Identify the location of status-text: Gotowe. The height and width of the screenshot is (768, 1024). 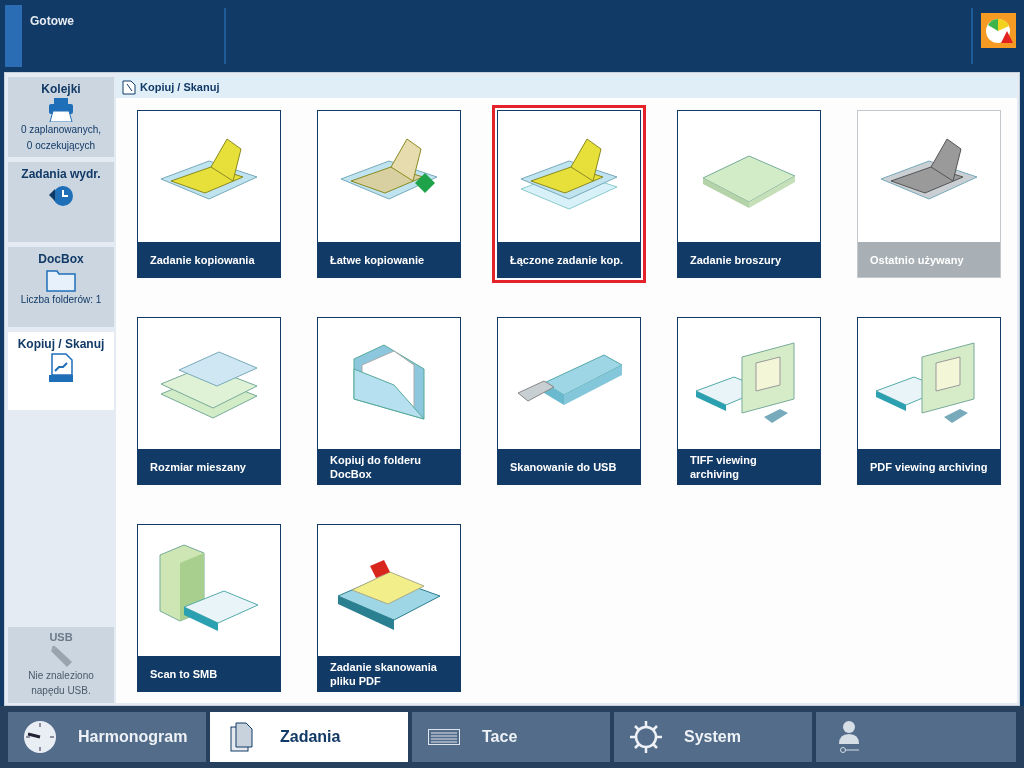
(52, 21).